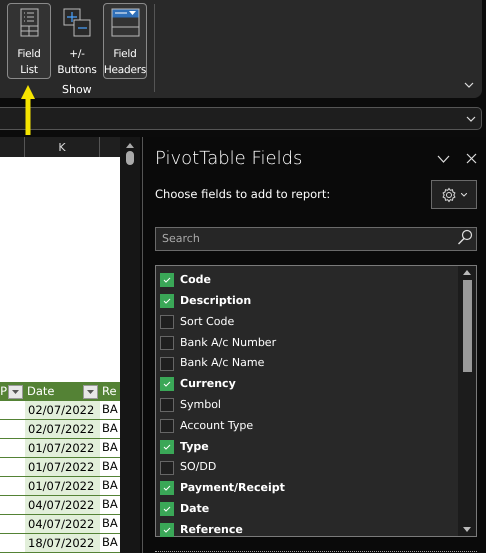  What do you see at coordinates (211, 530) in the screenshot?
I see `field-label: Reference` at bounding box center [211, 530].